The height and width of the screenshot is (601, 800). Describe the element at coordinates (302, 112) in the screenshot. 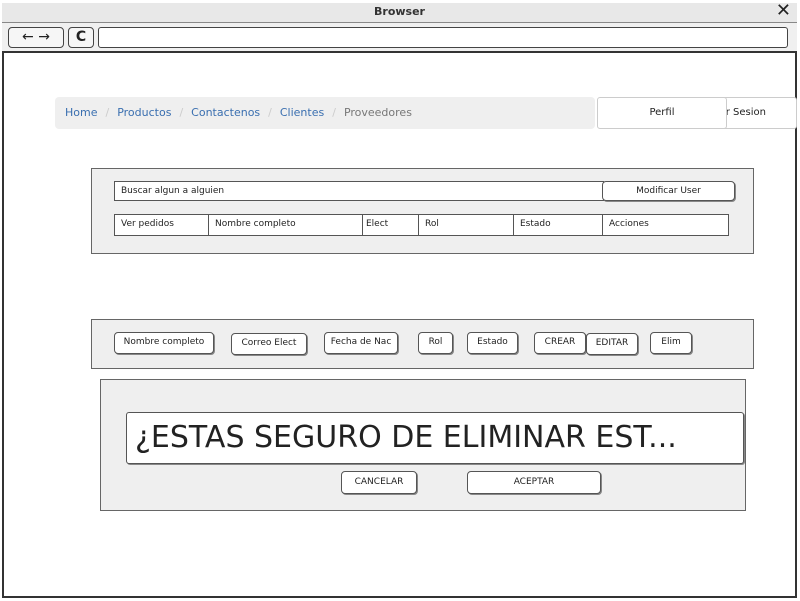

I see `crumb-clientes: Clientes` at that location.